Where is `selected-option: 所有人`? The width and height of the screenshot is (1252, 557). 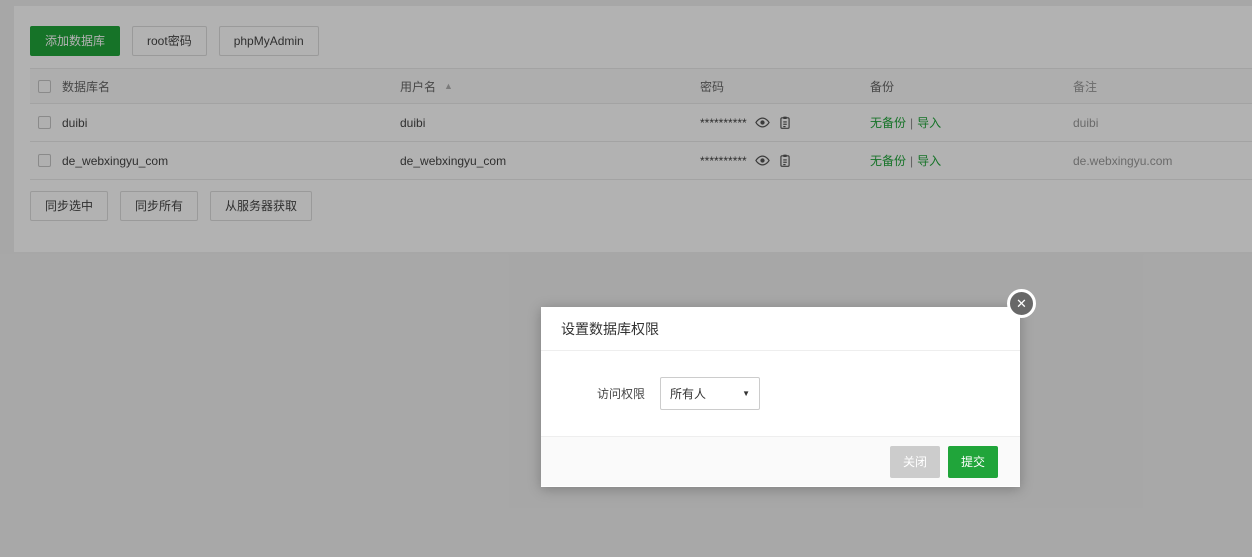 selected-option: 所有人 is located at coordinates (688, 394).